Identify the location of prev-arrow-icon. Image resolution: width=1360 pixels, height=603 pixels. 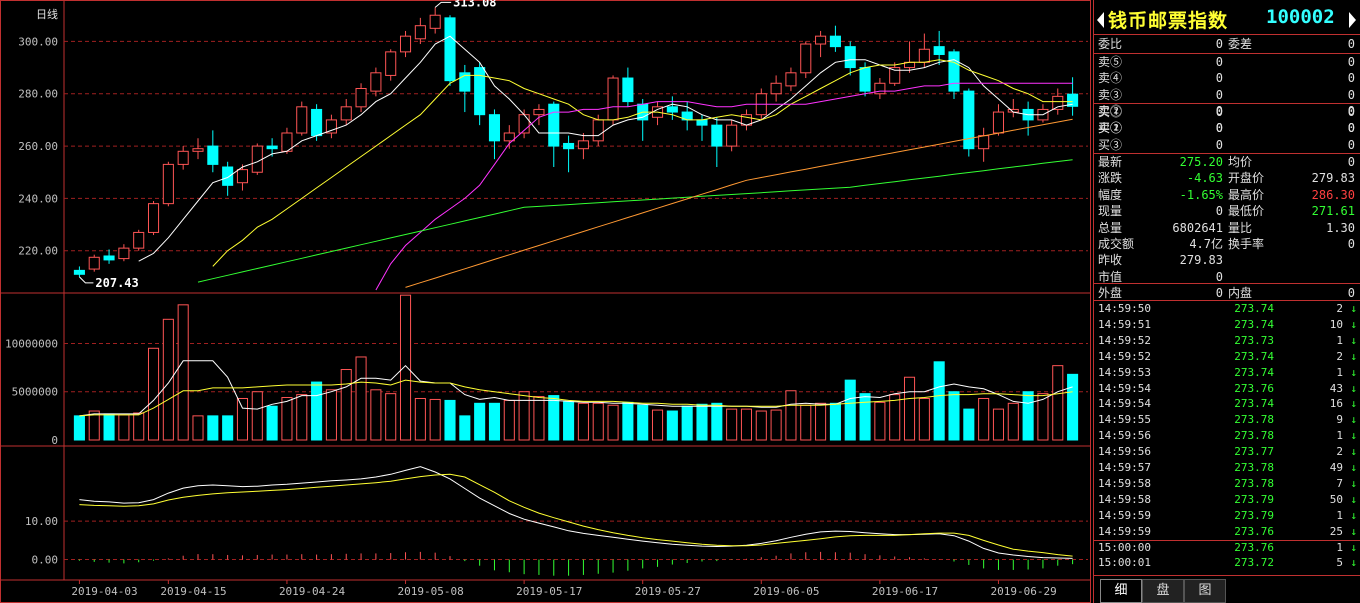
(1100, 20).